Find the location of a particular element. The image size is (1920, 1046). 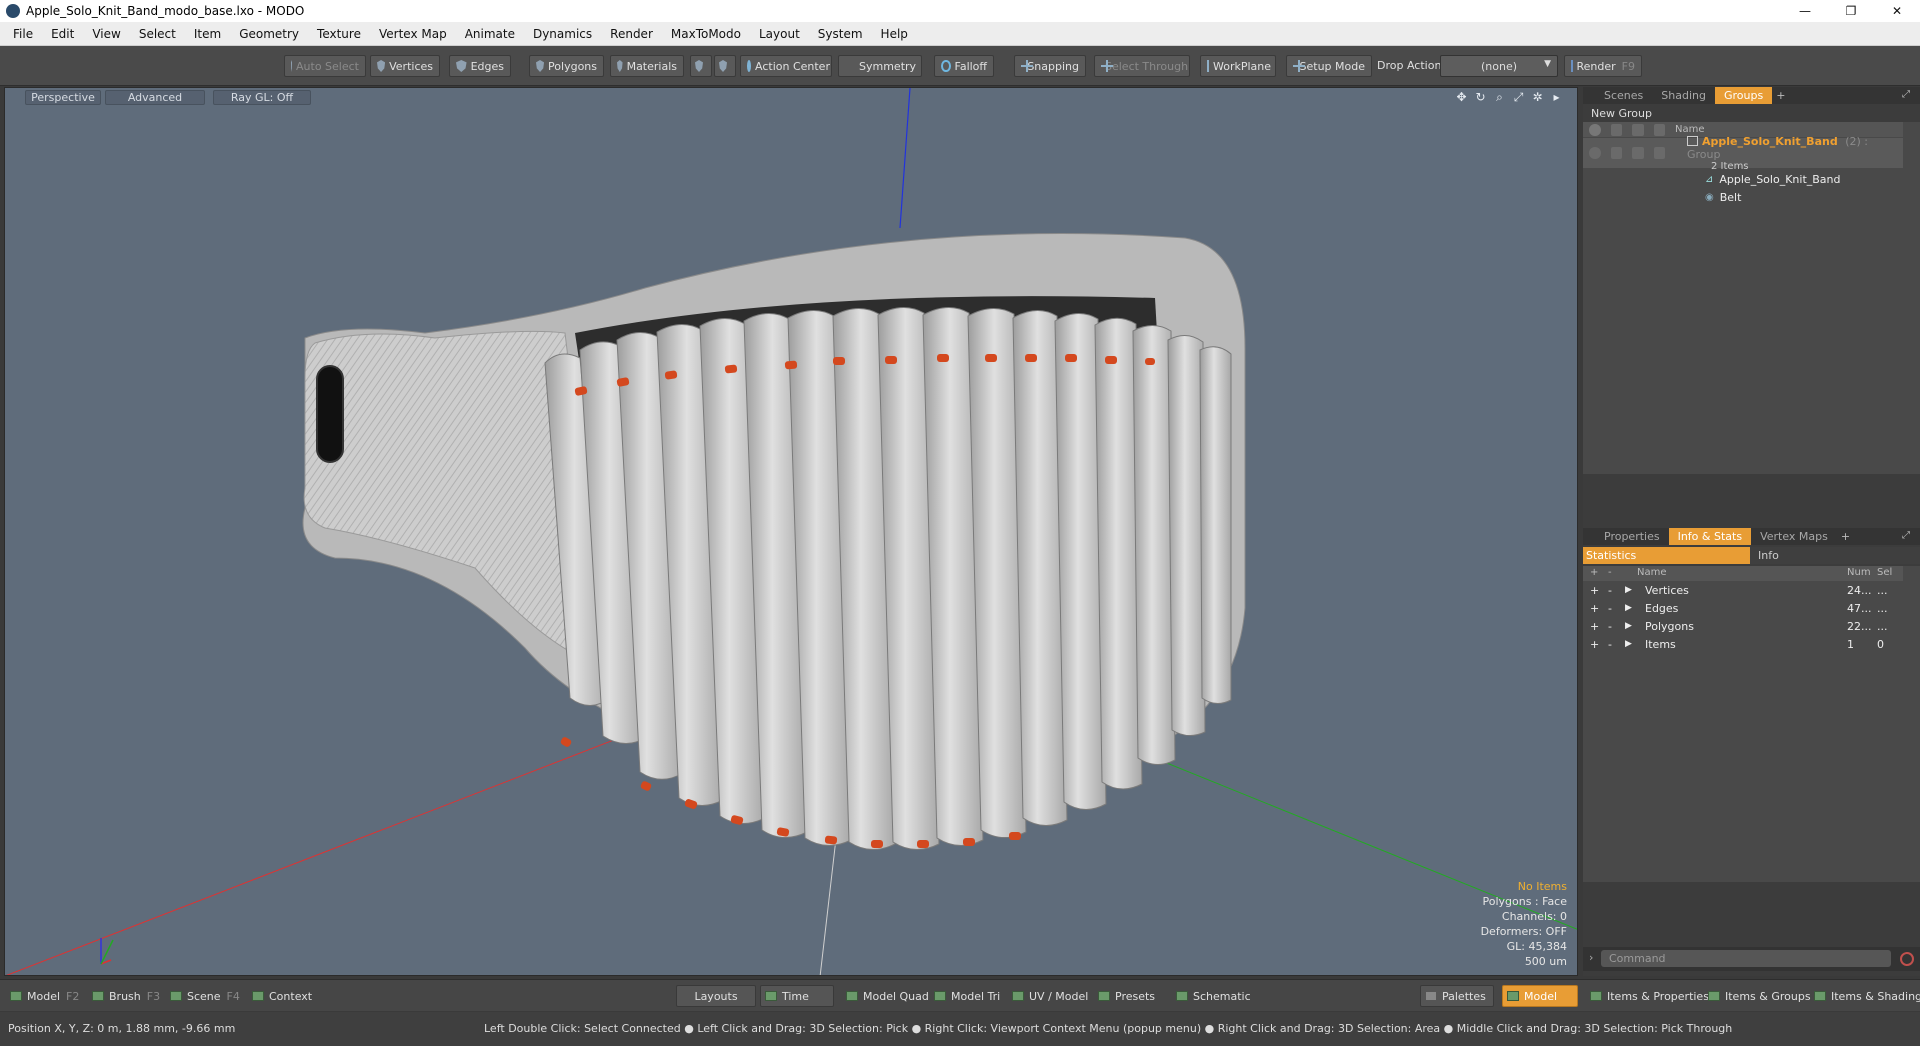

layouts-button: Layouts is located at coordinates (716, 996).